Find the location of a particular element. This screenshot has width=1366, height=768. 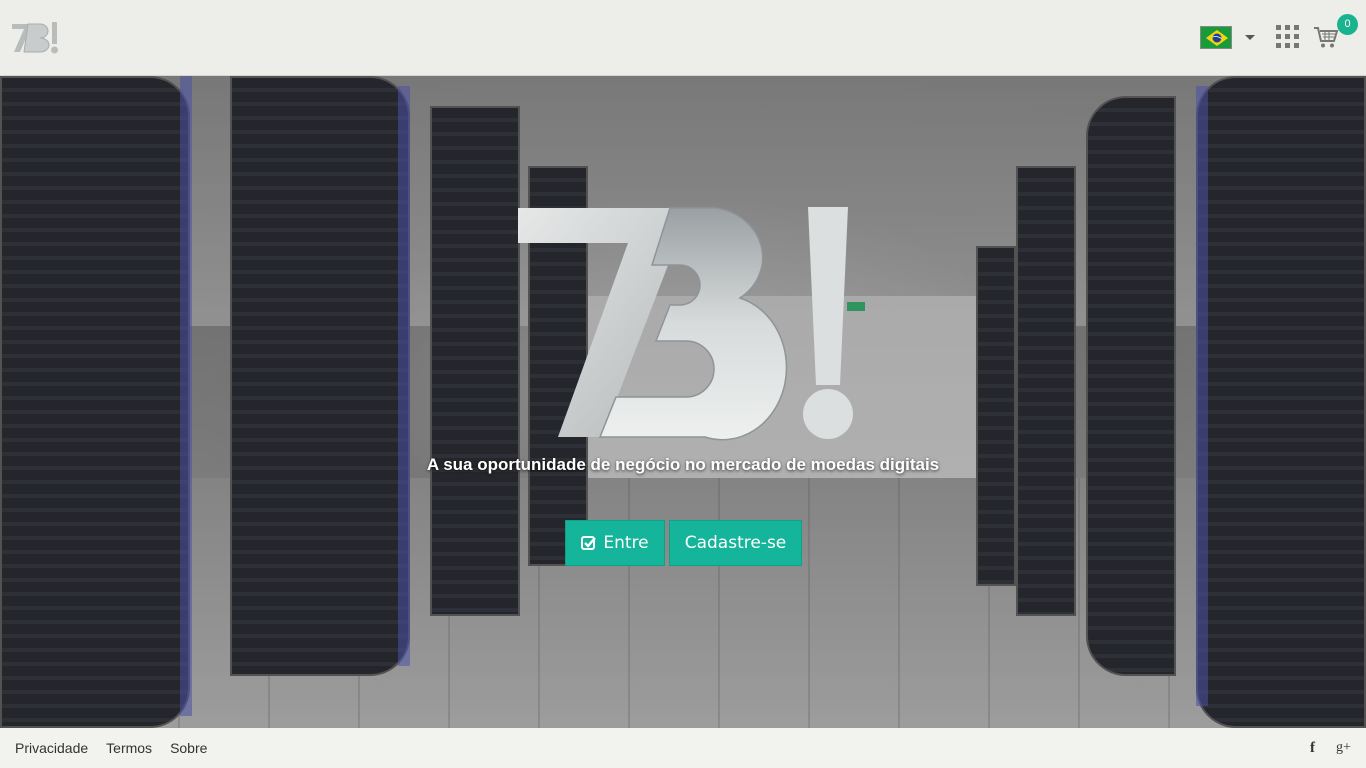

language-dropdown-caret is located at coordinates (1250, 37).